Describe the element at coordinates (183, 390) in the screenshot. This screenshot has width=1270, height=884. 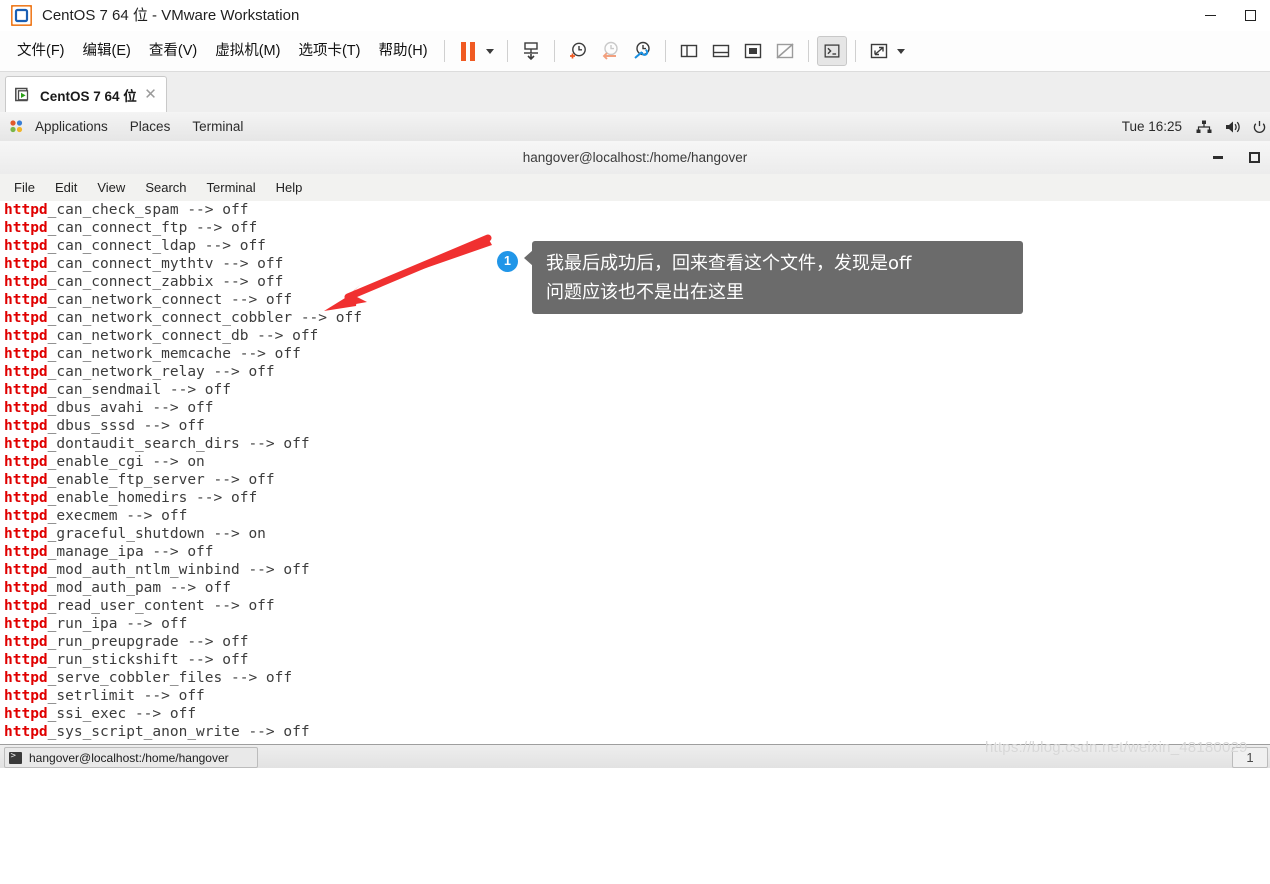
I see `terminal-line: httpd_can_sendmail --> off` at that location.